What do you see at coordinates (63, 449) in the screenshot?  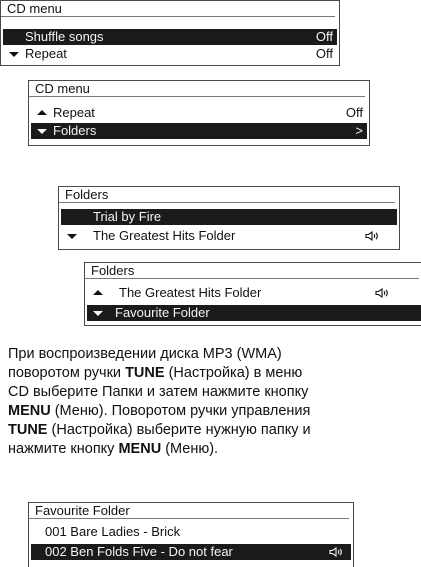 I see `instruction-text: нажмите кнопку` at bounding box center [63, 449].